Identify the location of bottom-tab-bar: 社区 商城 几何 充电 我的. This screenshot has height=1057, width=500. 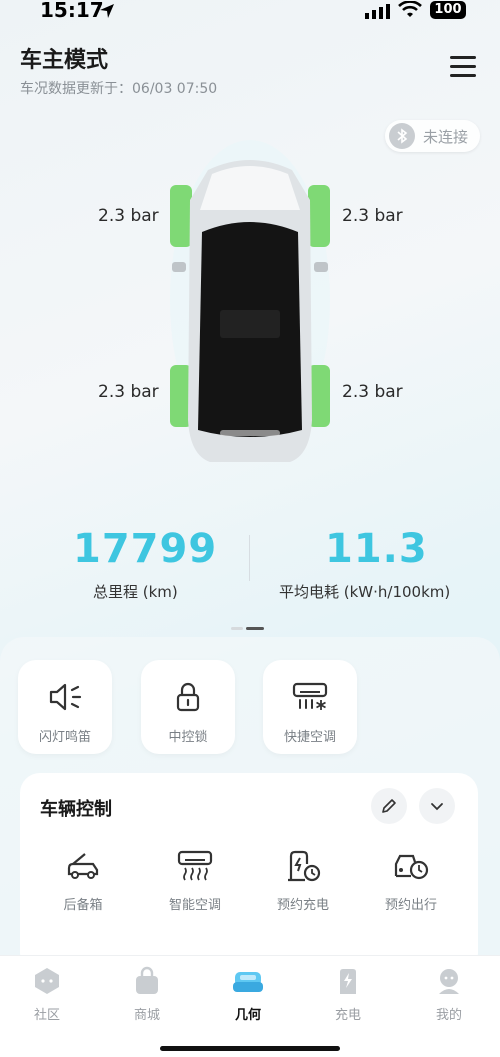
(250, 1006).